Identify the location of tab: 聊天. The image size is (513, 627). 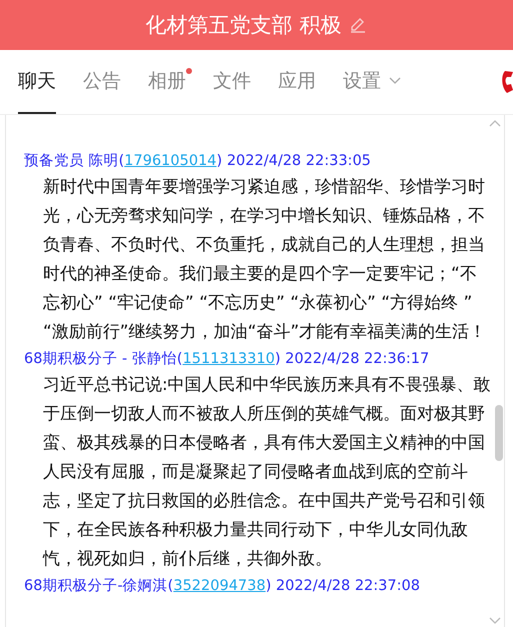
(37, 82).